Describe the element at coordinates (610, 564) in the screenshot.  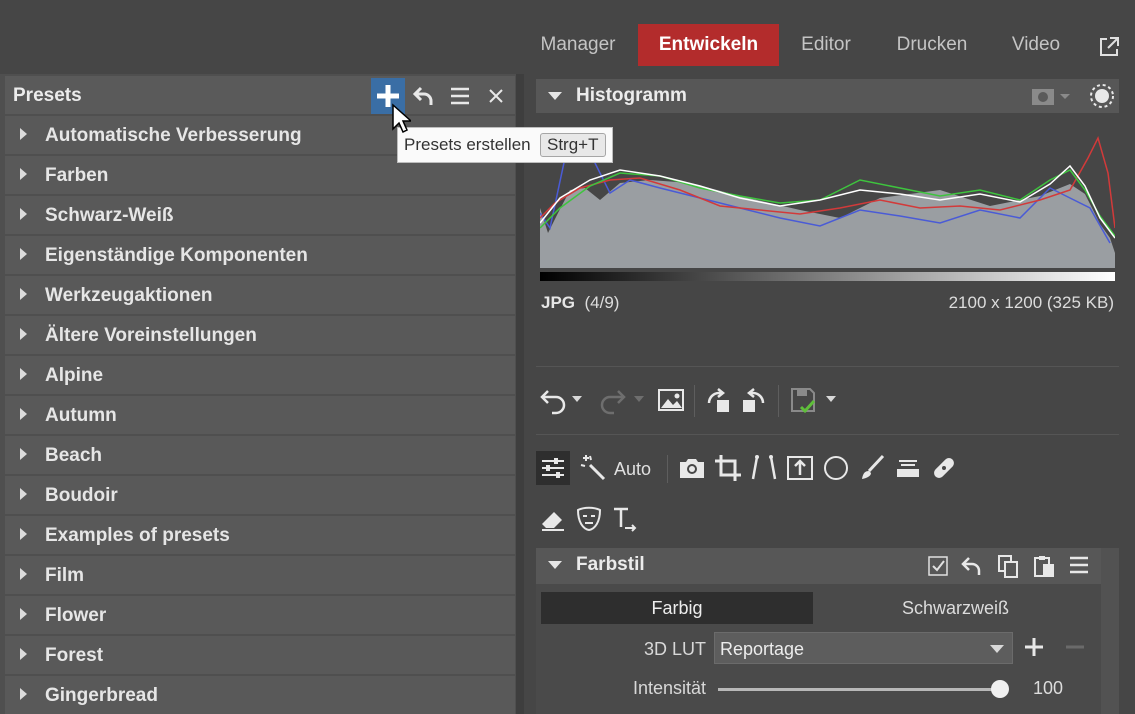
I see `farbstil-title: Farbstil` at that location.